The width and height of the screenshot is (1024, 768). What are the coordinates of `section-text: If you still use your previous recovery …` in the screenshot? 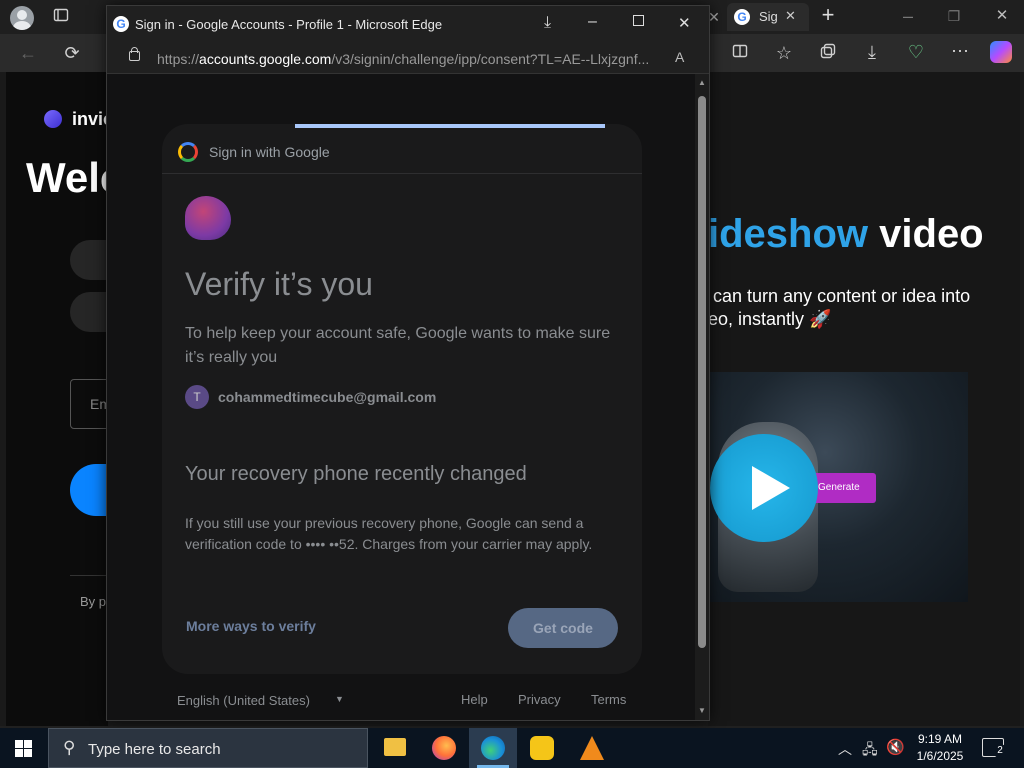 It's located at (389, 533).